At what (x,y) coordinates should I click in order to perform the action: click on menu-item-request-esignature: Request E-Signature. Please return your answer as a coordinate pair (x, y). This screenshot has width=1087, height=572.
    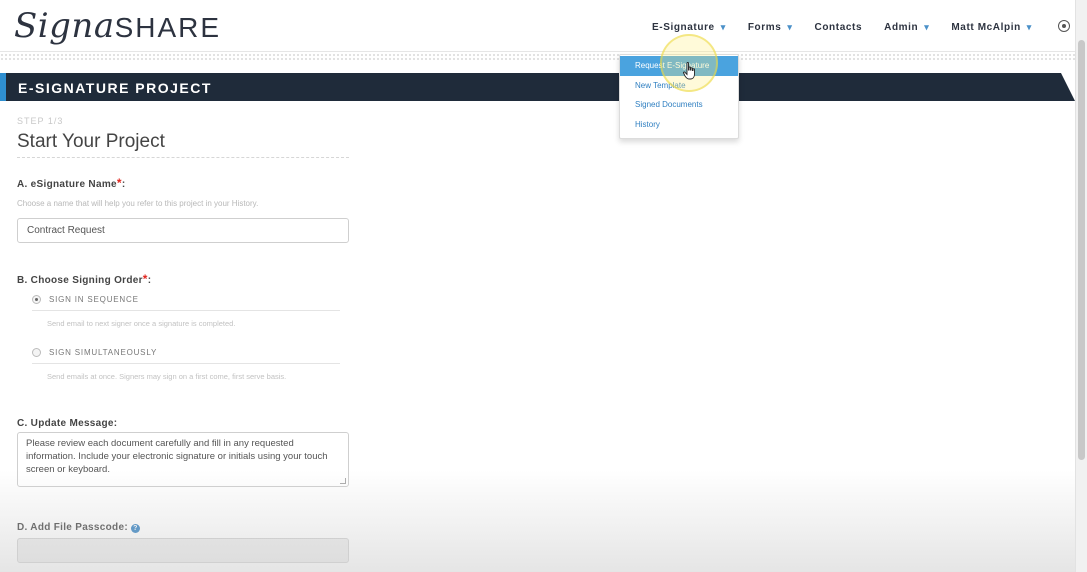
    Looking at the image, I should click on (679, 66).